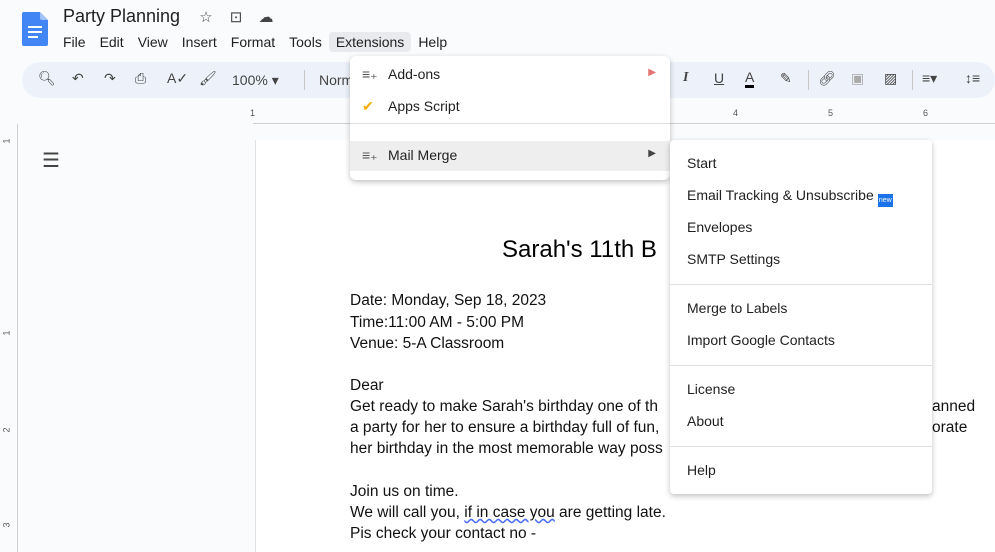  What do you see at coordinates (112, 42) in the screenshot?
I see `menu-edit: Edit` at bounding box center [112, 42].